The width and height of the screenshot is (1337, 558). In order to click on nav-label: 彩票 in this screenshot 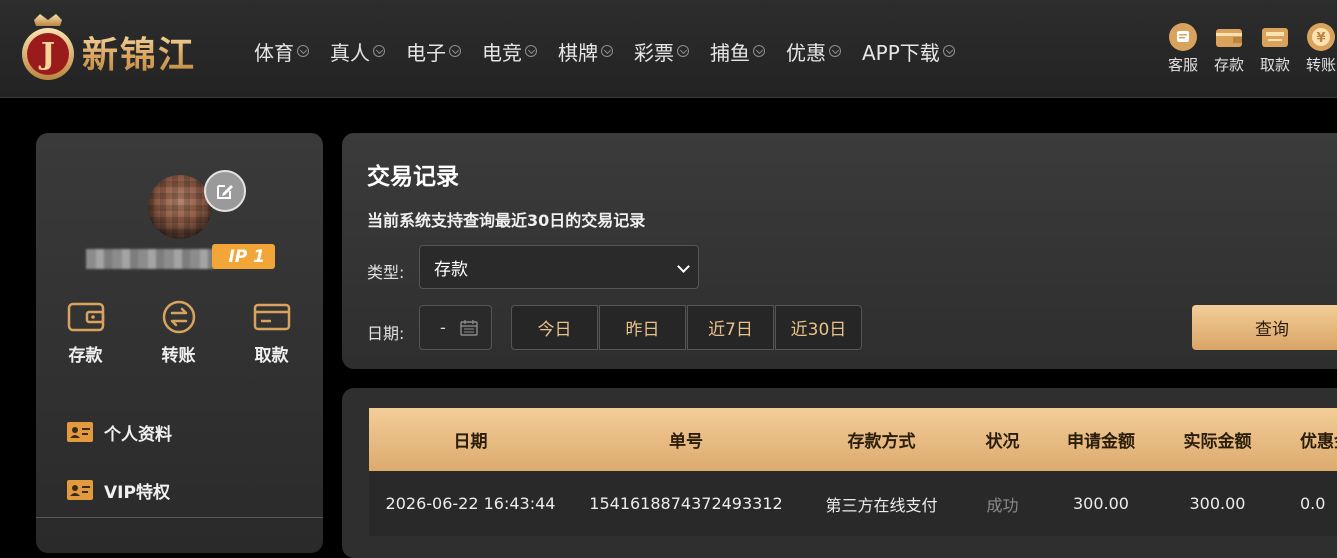, I will do `click(654, 52)`.